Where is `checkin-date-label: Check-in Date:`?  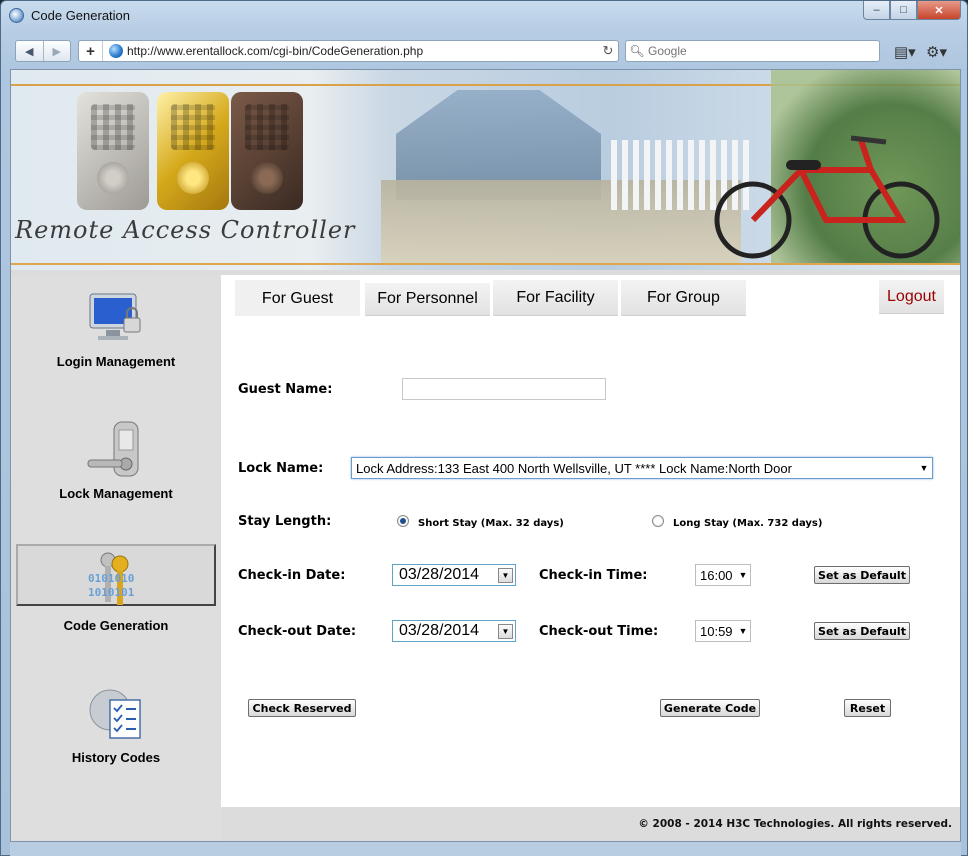 checkin-date-label: Check-in Date: is located at coordinates (292, 575).